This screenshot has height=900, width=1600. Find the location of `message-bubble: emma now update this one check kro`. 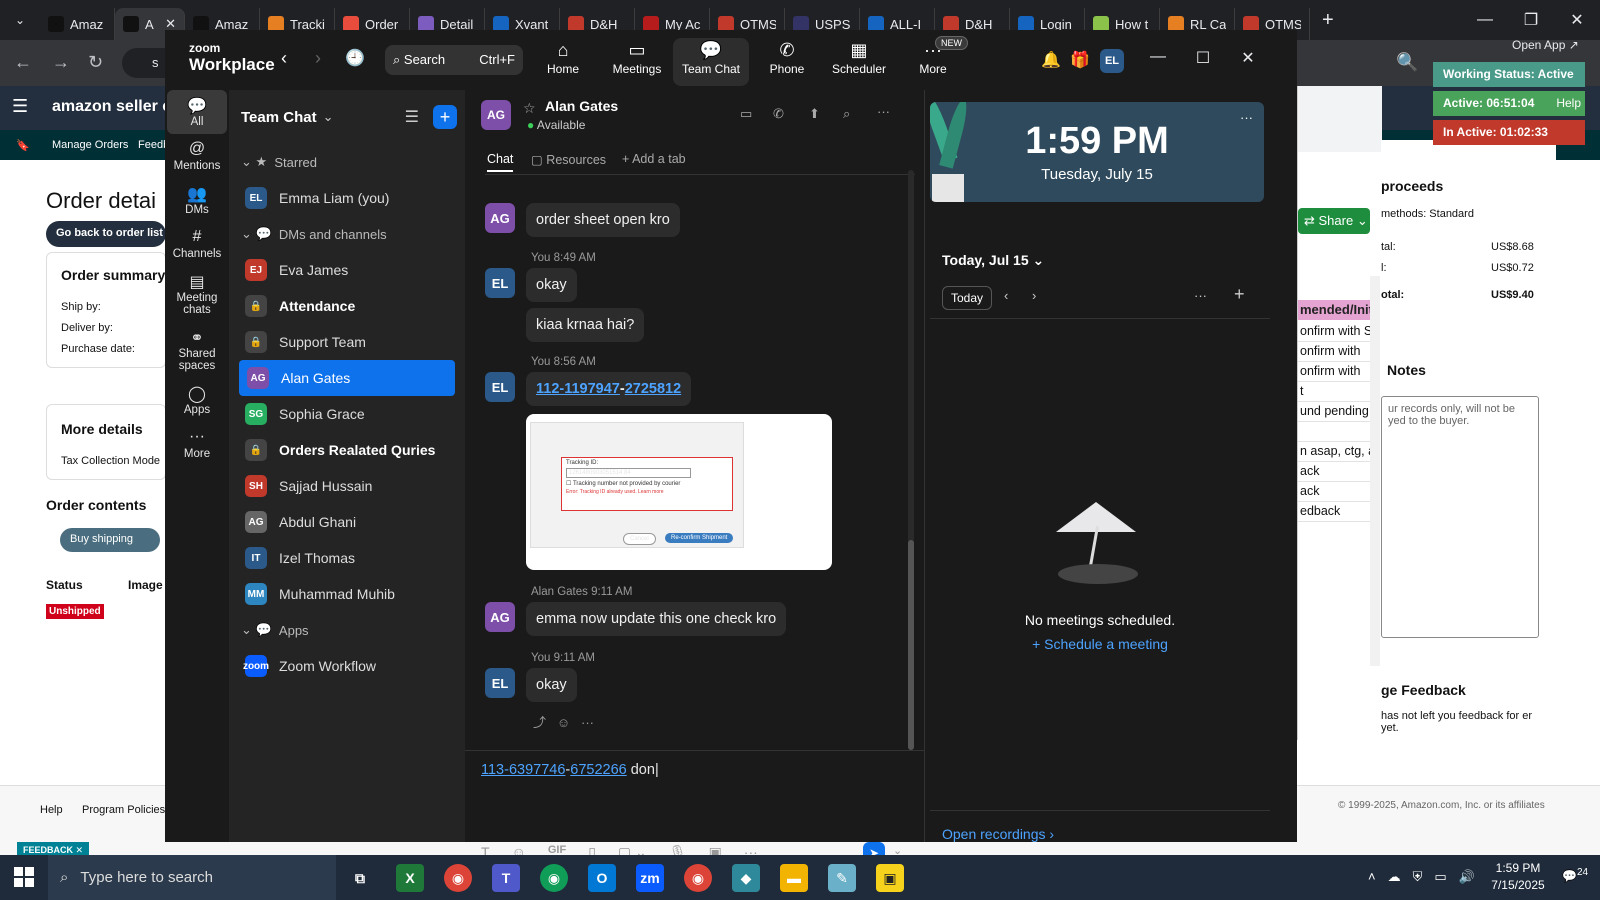

message-bubble: emma now update this one check kro is located at coordinates (656, 619).